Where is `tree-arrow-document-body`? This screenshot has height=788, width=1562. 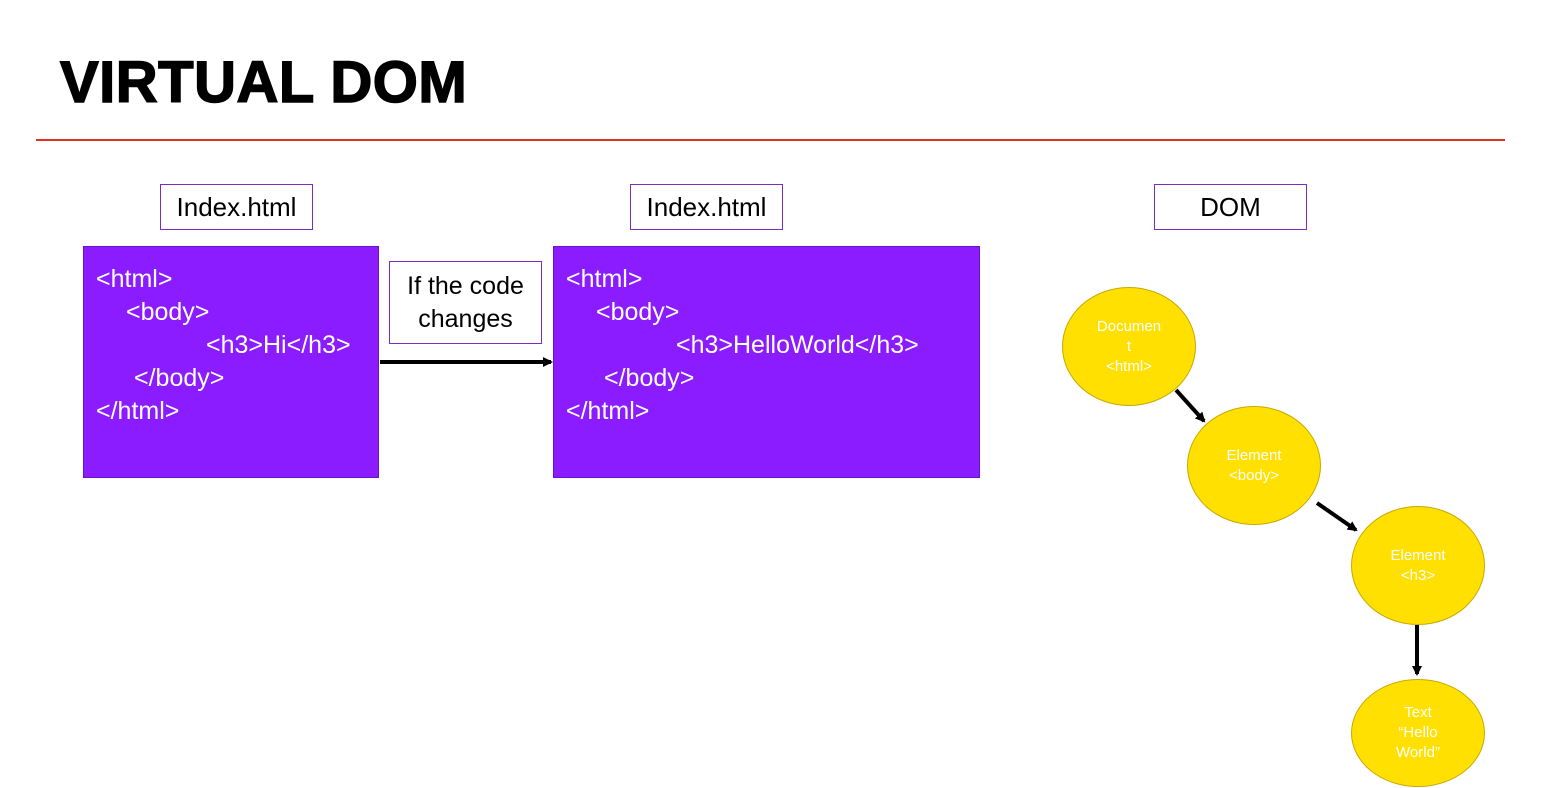
tree-arrow-document-body is located at coordinates (1190, 405).